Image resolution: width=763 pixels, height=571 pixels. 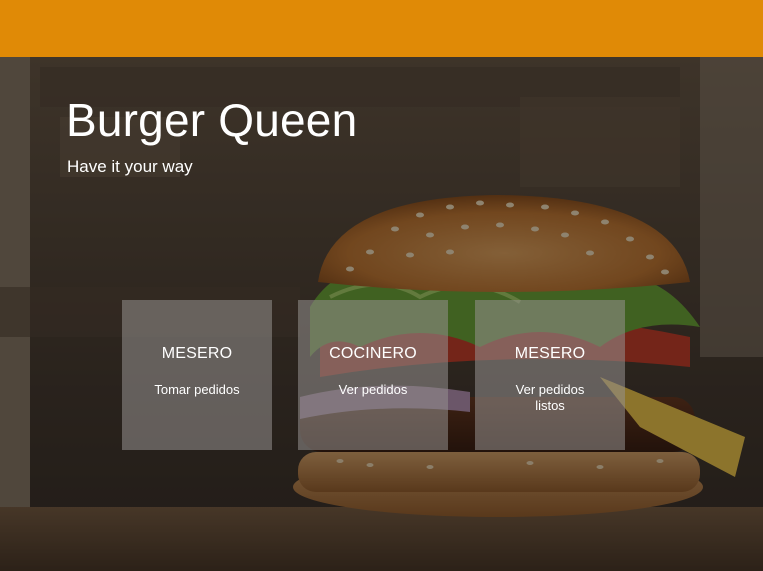 I want to click on role-card-description: Ver pedidos listos, so click(x=550, y=397).